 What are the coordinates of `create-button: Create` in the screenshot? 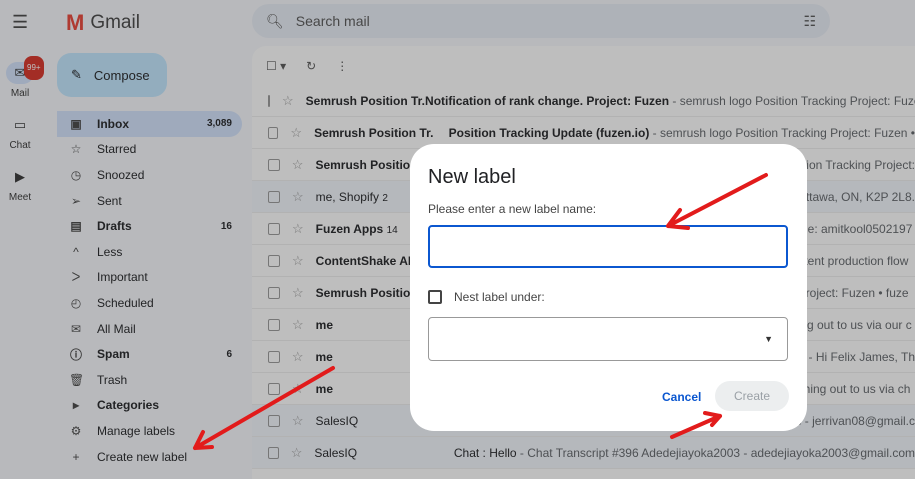 It's located at (752, 396).